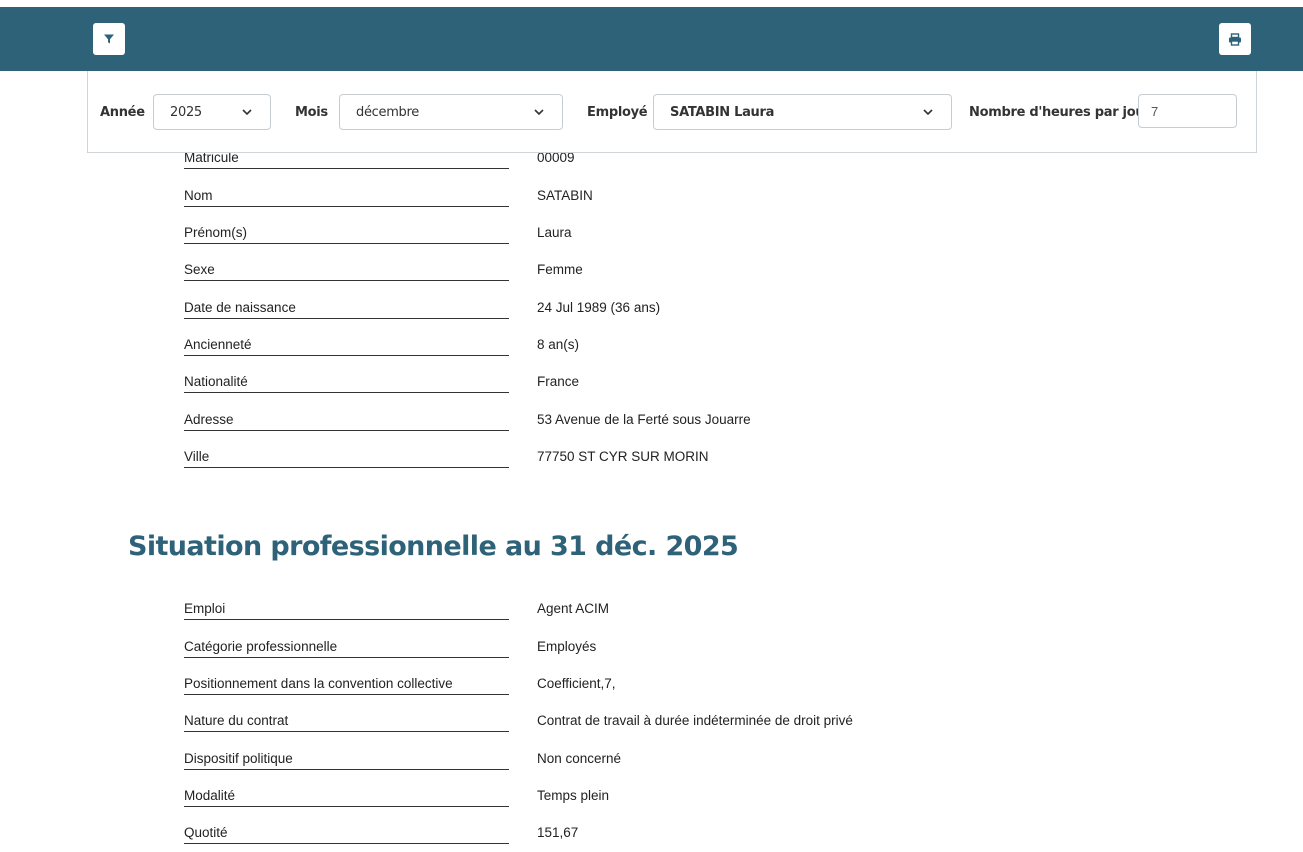 This screenshot has height=852, width=1303. Describe the element at coordinates (212, 112) in the screenshot. I see `year-select: 2025` at that location.